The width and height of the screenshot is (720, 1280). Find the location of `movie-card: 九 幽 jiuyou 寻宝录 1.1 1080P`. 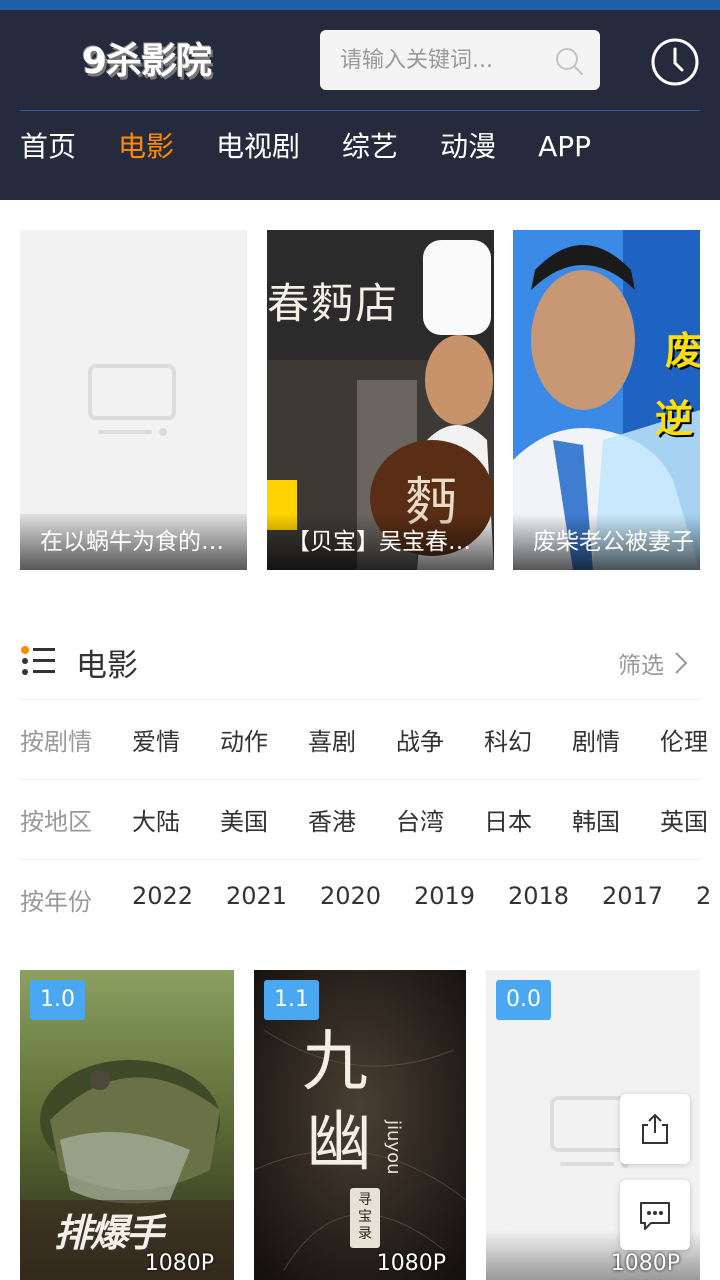

movie-card: 九 幽 jiuyou 寻宝录 1.1 1080P is located at coordinates (360, 1125).